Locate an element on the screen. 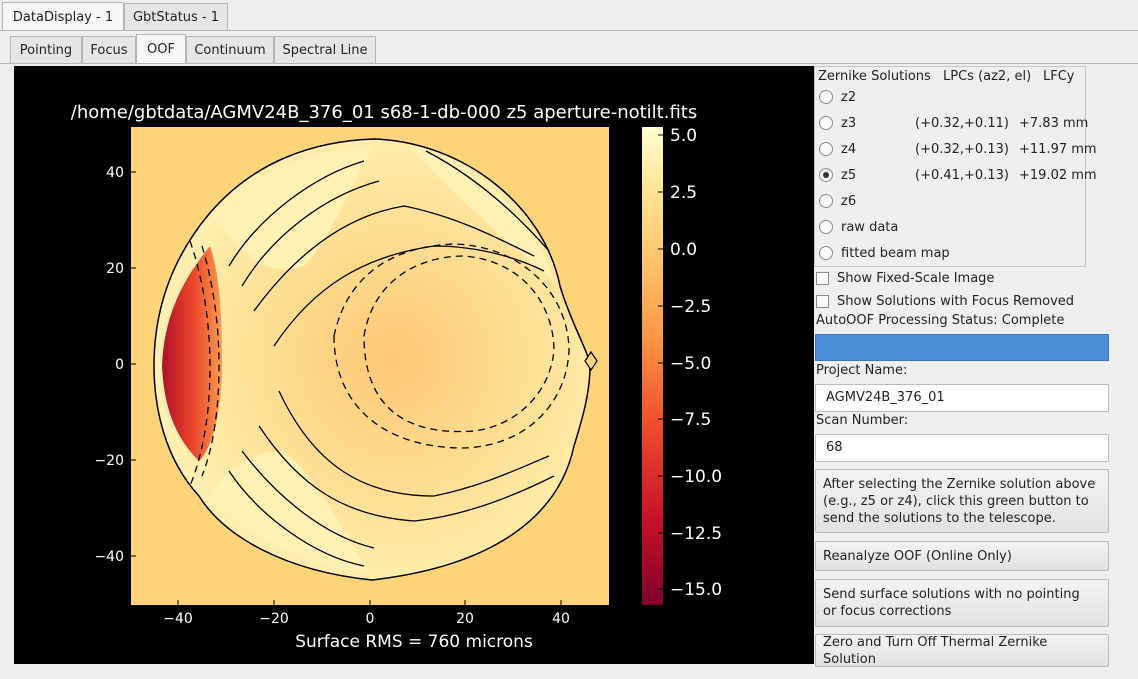 The height and width of the screenshot is (679, 1138). processing-status-label: AutoOOF Processing Status: Complete is located at coordinates (940, 320).